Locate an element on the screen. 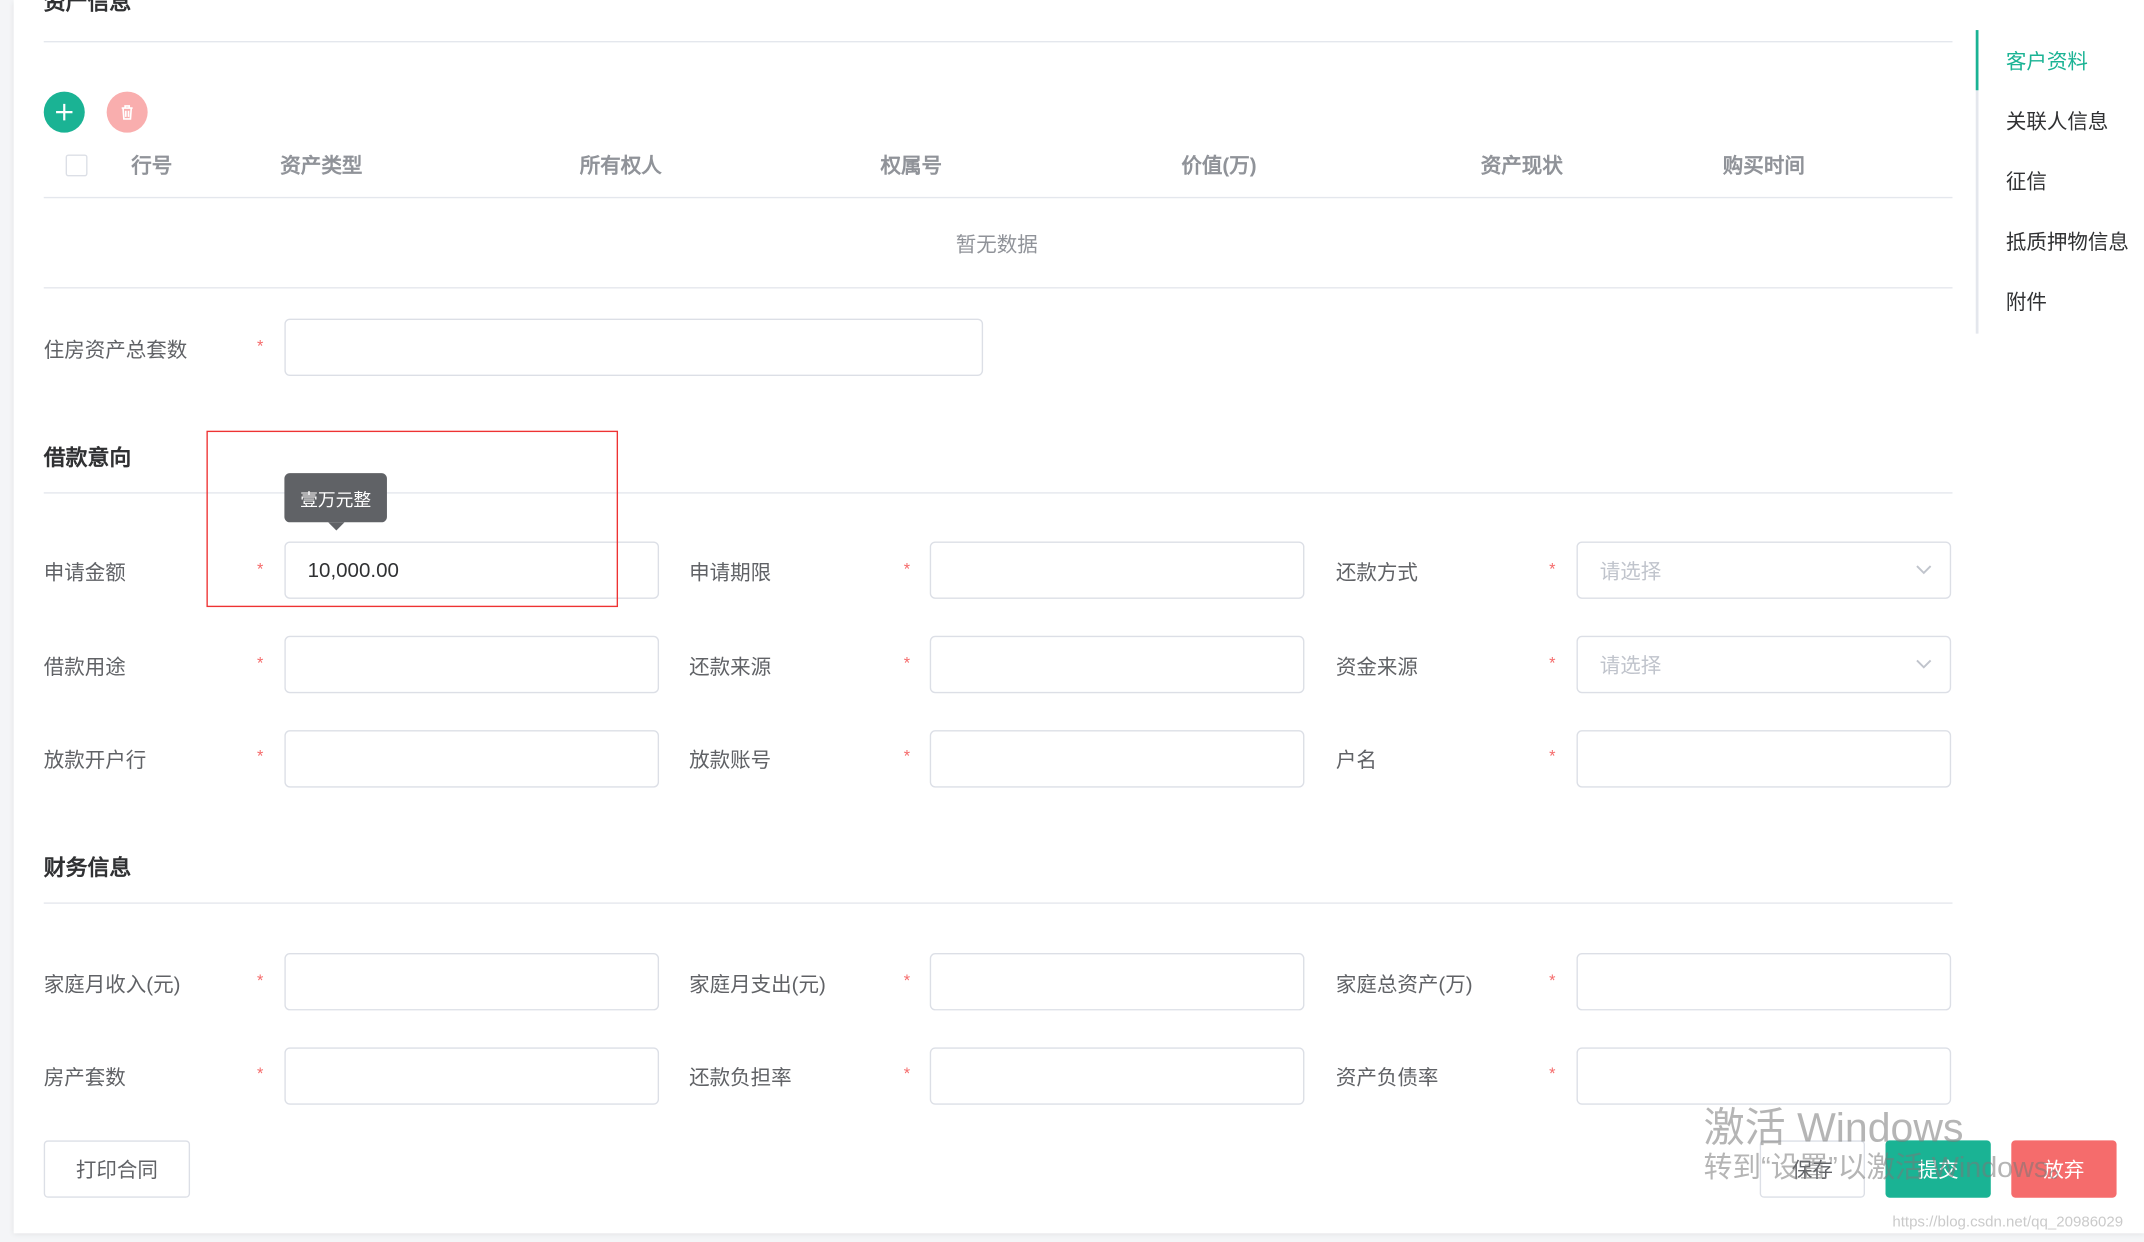 This screenshot has width=2144, height=1242. monthly-income-input is located at coordinates (472, 982).